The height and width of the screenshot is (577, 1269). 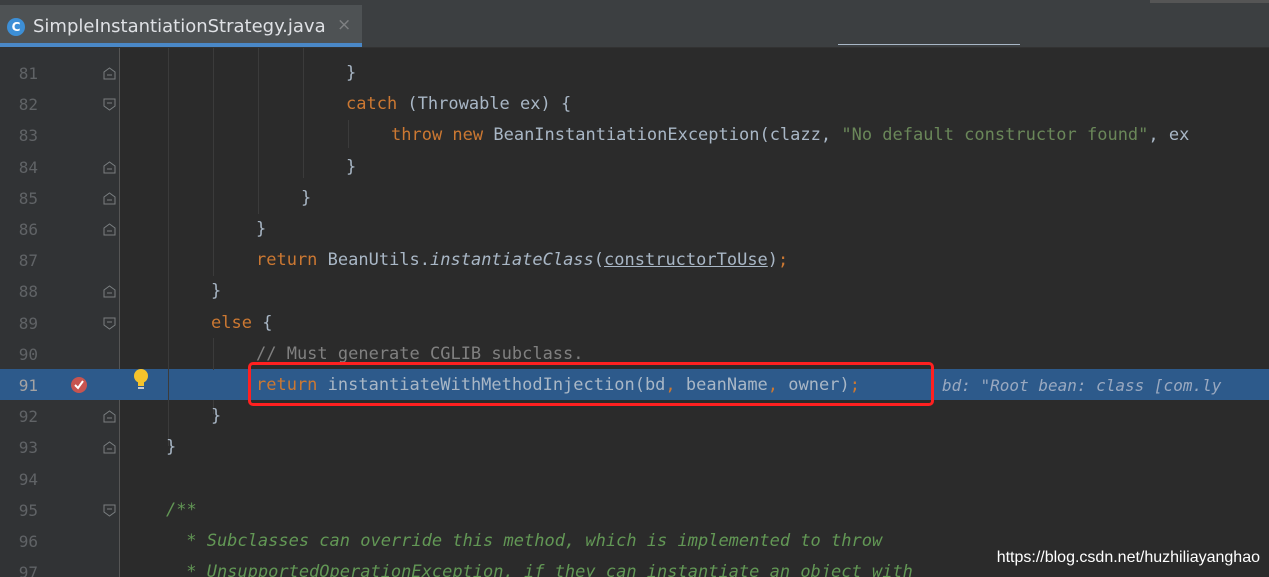 What do you see at coordinates (634, 167) in the screenshot?
I see `code-line: 84}` at bounding box center [634, 167].